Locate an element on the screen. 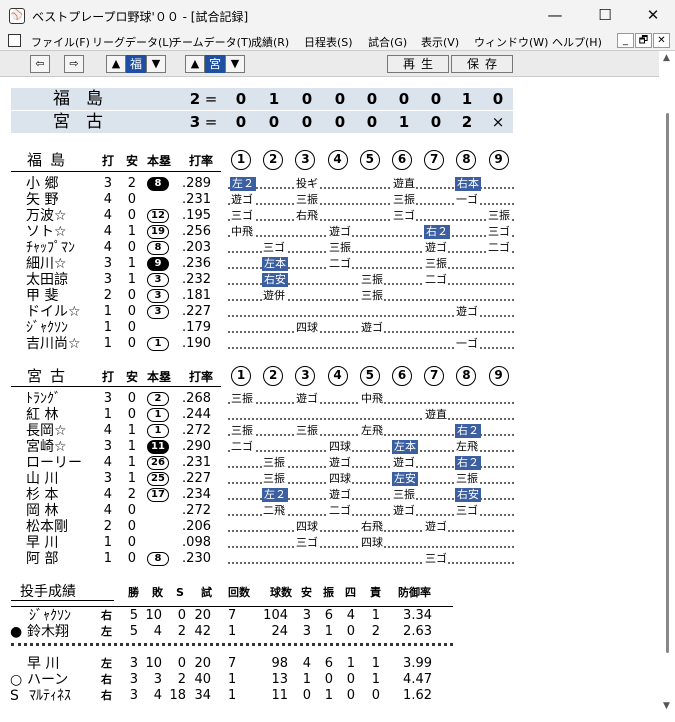 Image resolution: width=675 pixels, height=722 pixels. player-name: ﾁｬｯﾌﾟﾏﾝ is located at coordinates (50, 248).